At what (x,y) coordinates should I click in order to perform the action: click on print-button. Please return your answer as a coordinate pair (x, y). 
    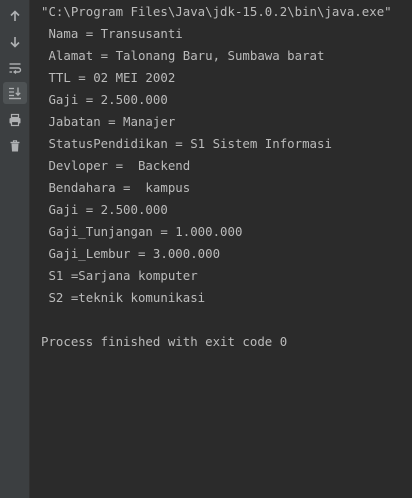
    Looking at the image, I should click on (15, 120).